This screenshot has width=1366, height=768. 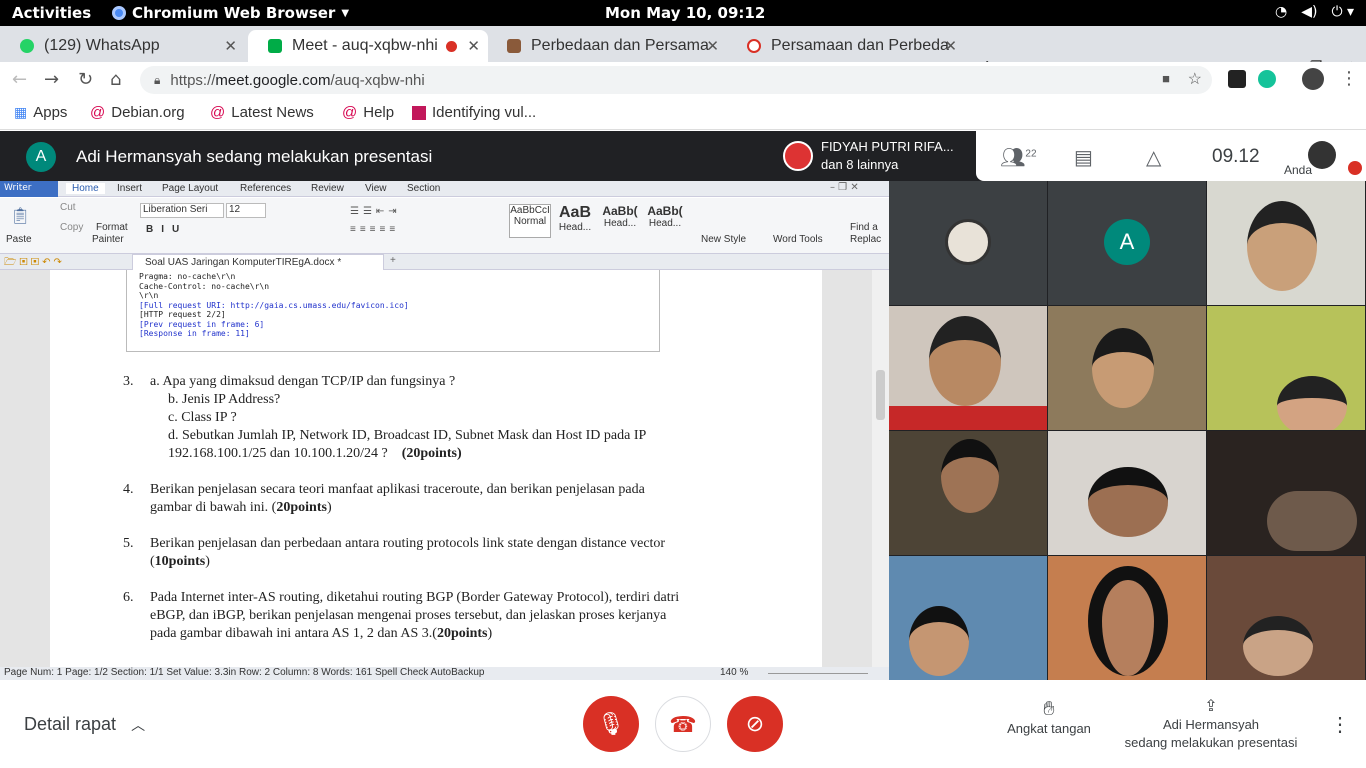 I want to click on menu-references: References, so click(x=265, y=188).